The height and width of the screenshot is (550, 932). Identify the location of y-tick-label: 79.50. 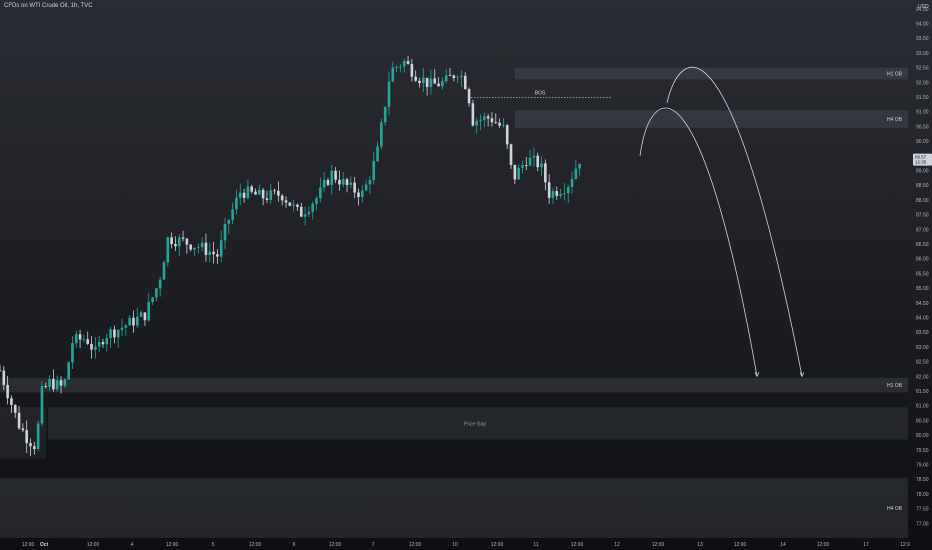
(922, 451).